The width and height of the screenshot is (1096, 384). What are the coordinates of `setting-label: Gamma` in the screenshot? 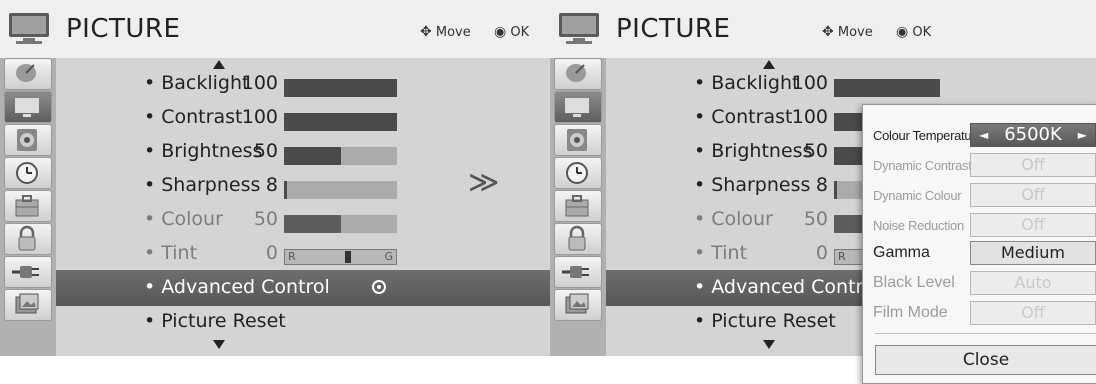 It's located at (901, 252).